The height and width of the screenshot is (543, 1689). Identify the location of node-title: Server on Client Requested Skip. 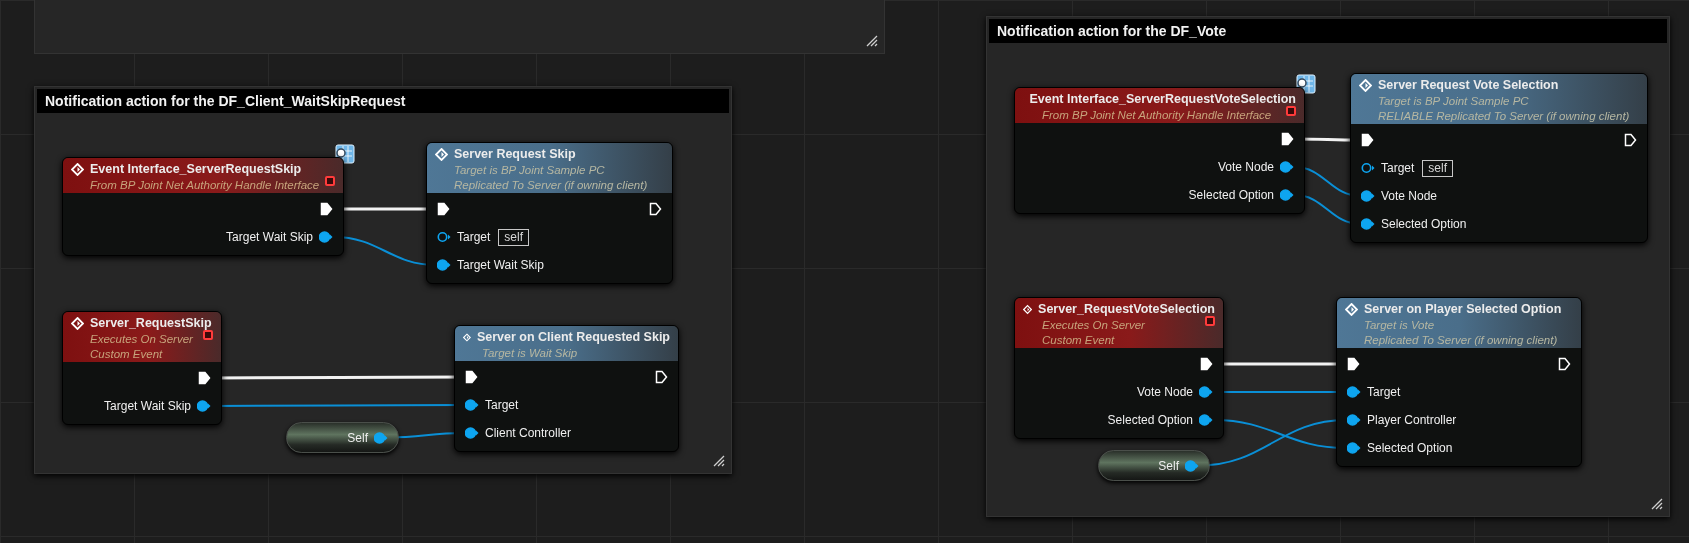
(573, 337).